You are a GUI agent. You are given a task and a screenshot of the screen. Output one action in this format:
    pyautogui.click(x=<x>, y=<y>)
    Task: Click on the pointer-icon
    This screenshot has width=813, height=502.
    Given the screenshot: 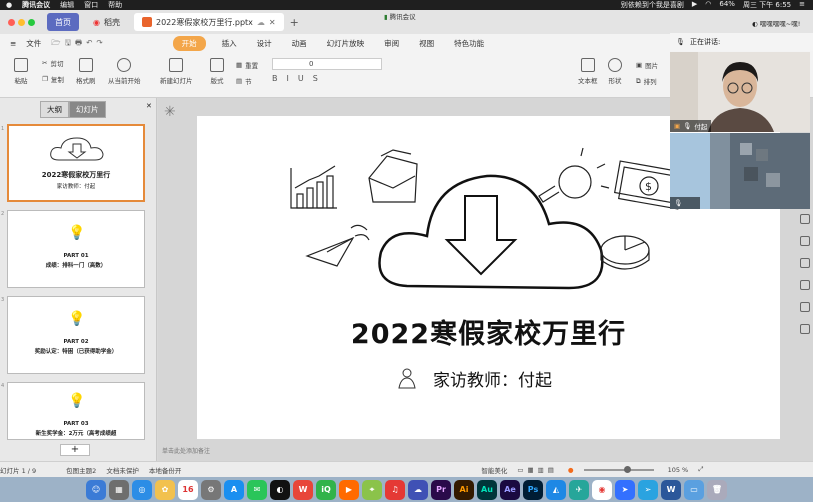 What is the action you would take?
    pyautogui.click(x=805, y=241)
    